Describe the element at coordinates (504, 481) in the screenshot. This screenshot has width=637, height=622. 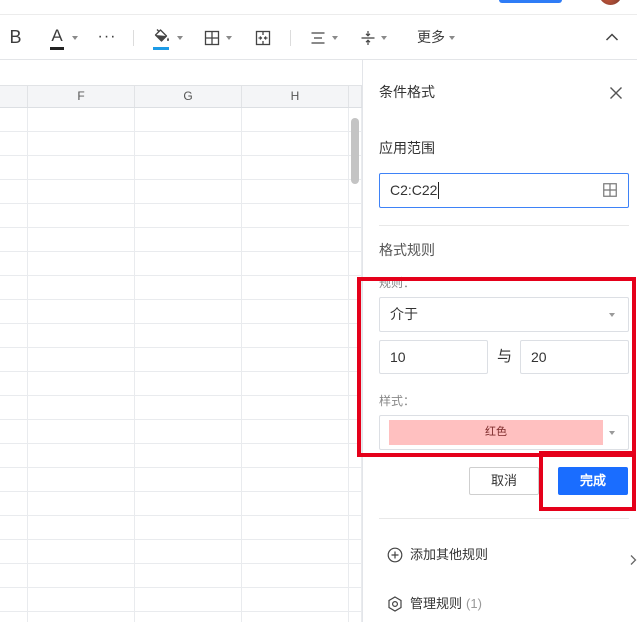
I see `cancel-button: 取消` at that location.